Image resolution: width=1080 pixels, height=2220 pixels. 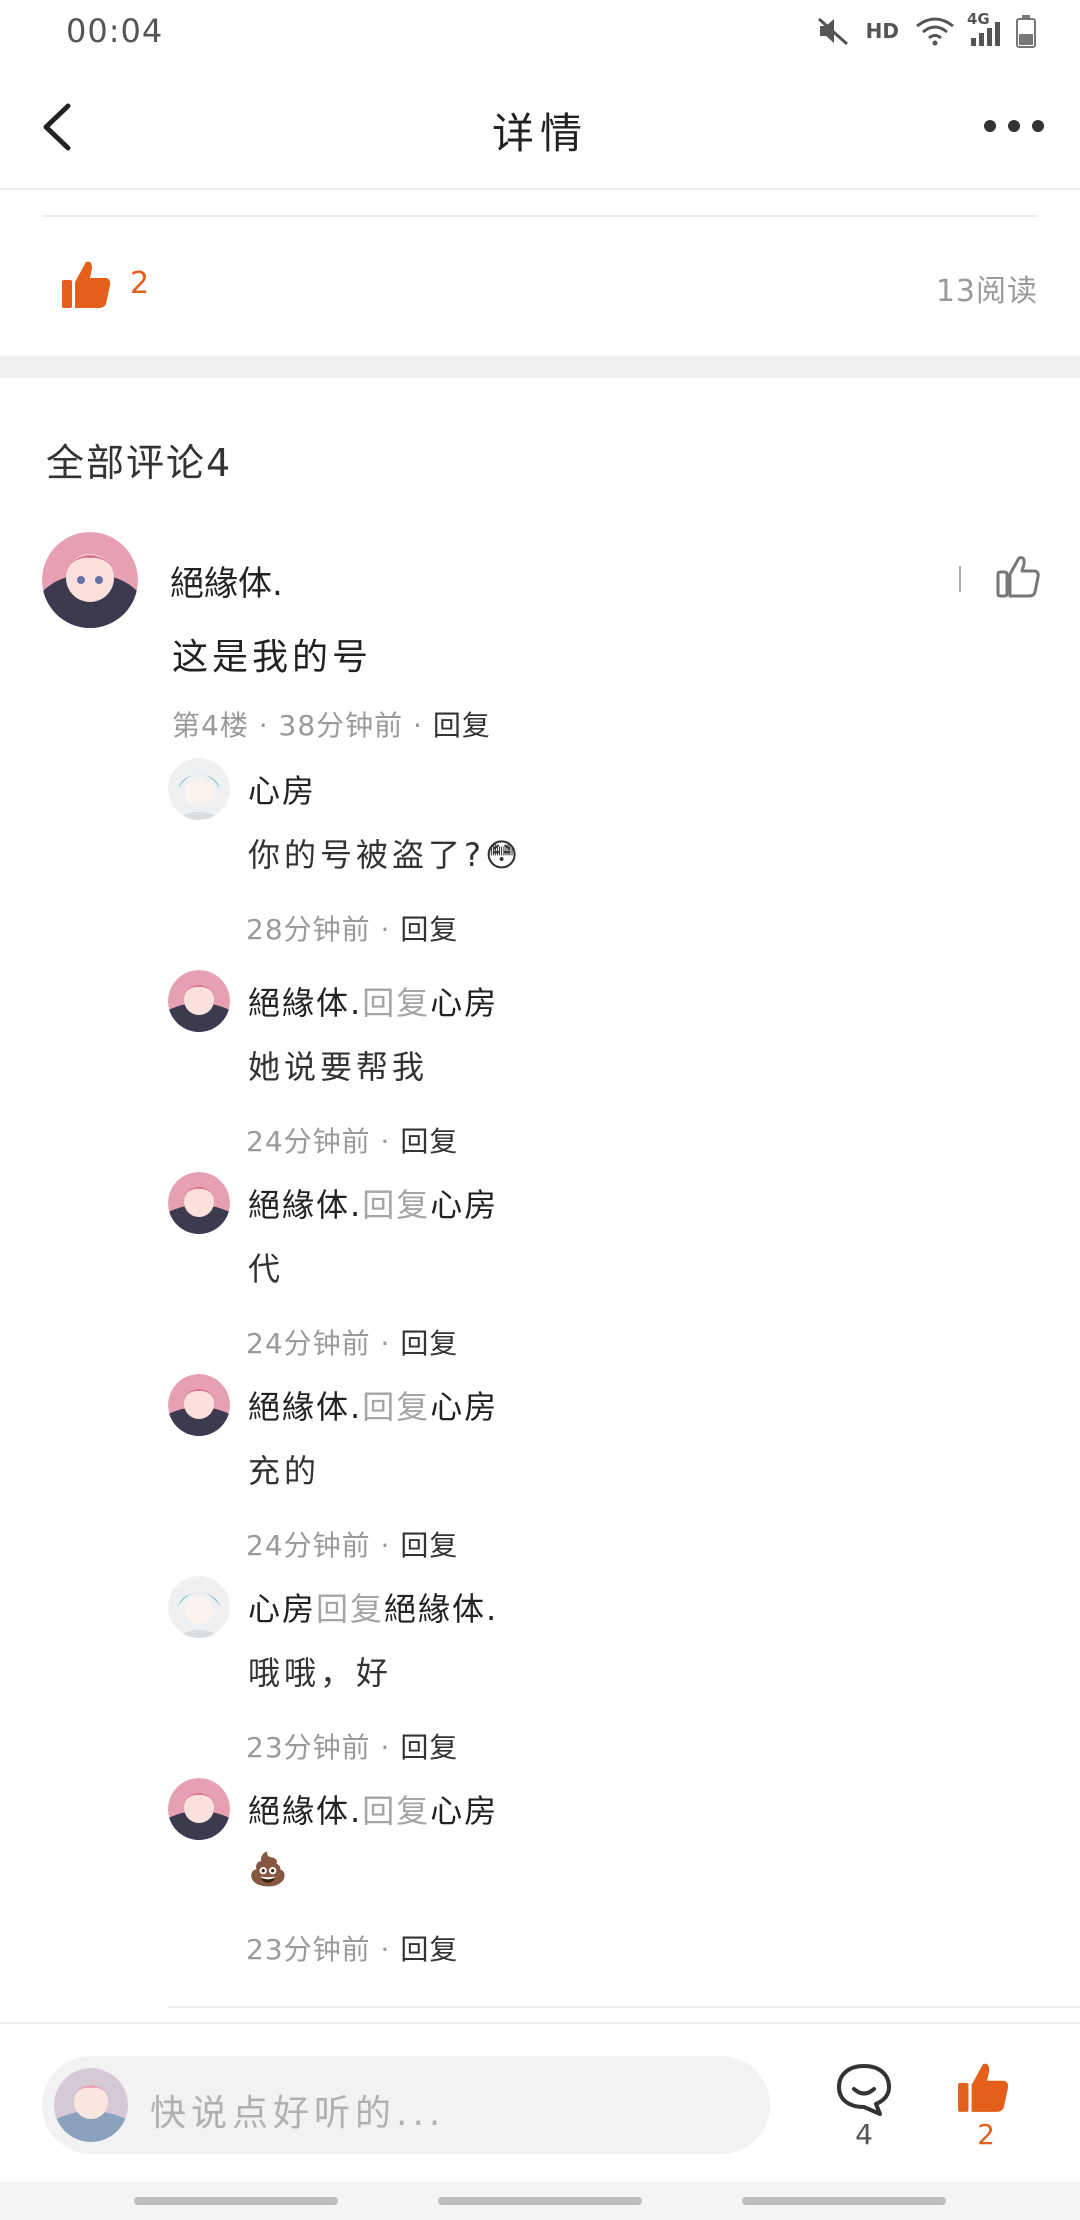 What do you see at coordinates (284, 1471) in the screenshot?
I see `reply-text: 充的` at bounding box center [284, 1471].